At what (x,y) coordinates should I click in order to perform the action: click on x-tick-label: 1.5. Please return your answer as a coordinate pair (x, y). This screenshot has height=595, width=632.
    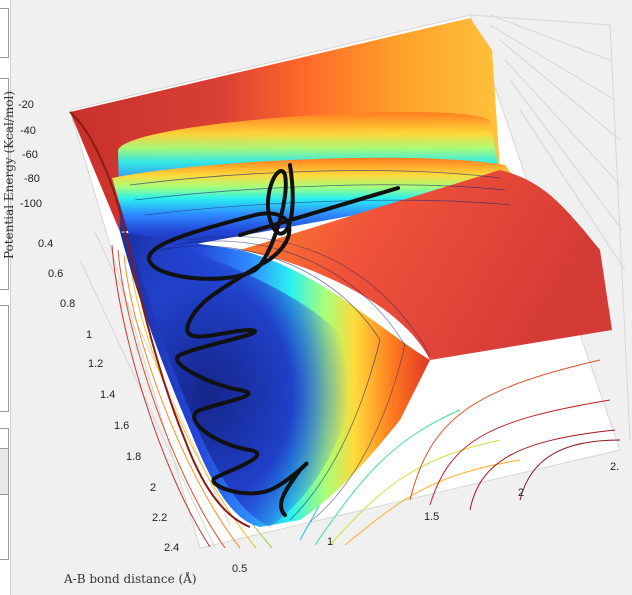
    Looking at the image, I should click on (431, 517).